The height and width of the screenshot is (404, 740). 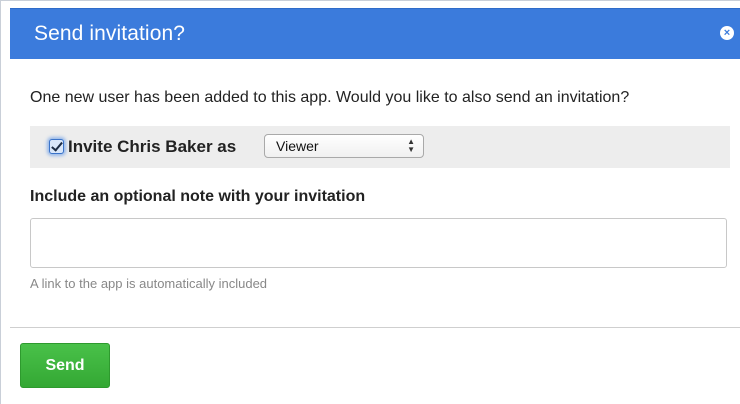 What do you see at coordinates (110, 33) in the screenshot?
I see `dialog-title: Send invitation?` at bounding box center [110, 33].